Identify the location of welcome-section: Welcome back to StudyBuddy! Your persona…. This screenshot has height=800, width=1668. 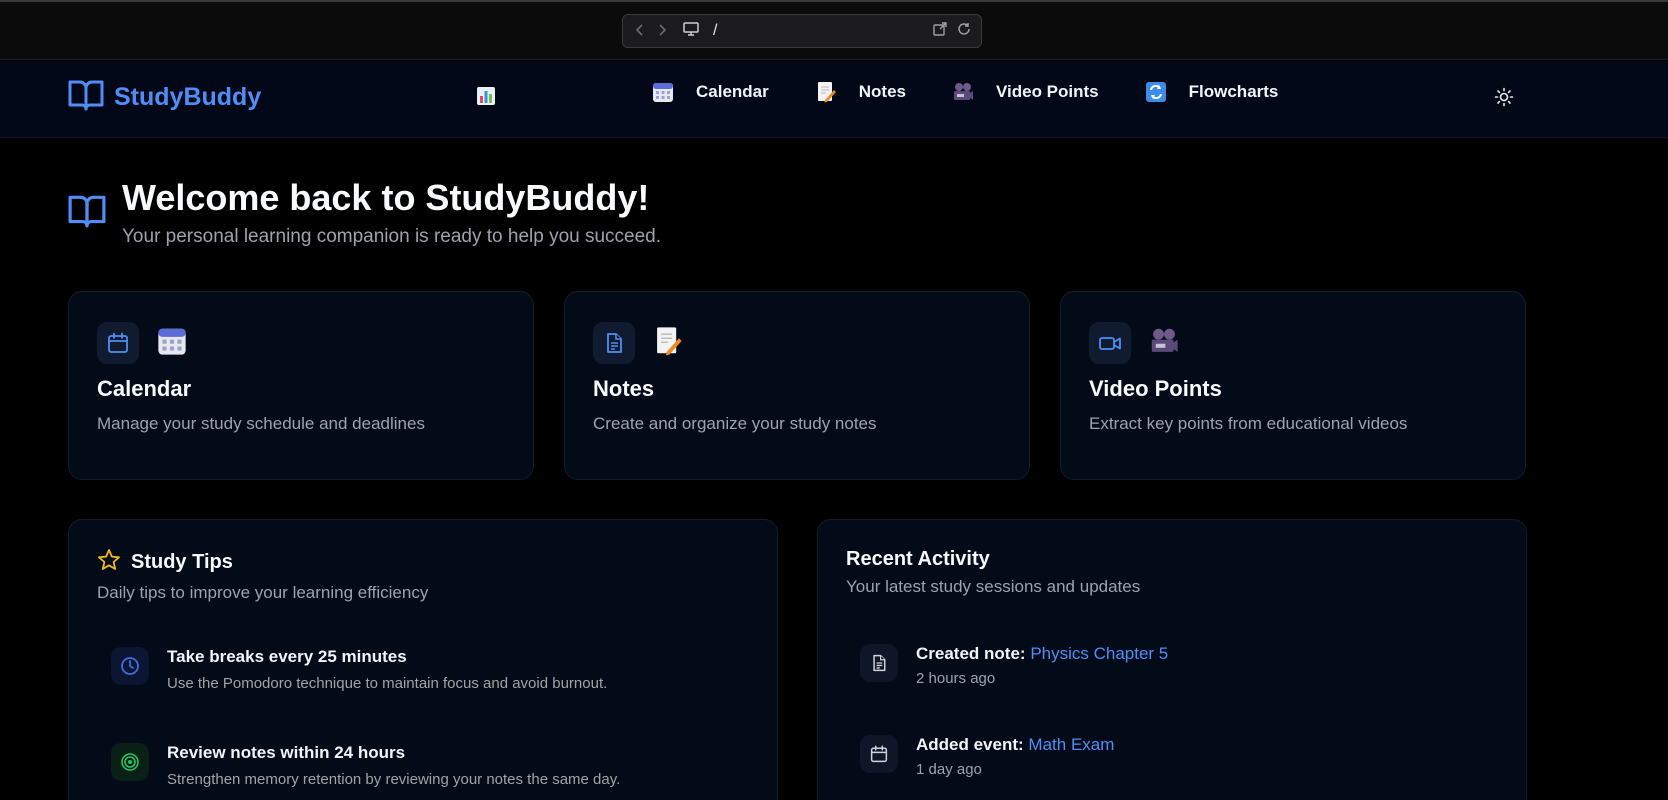
(364, 213).